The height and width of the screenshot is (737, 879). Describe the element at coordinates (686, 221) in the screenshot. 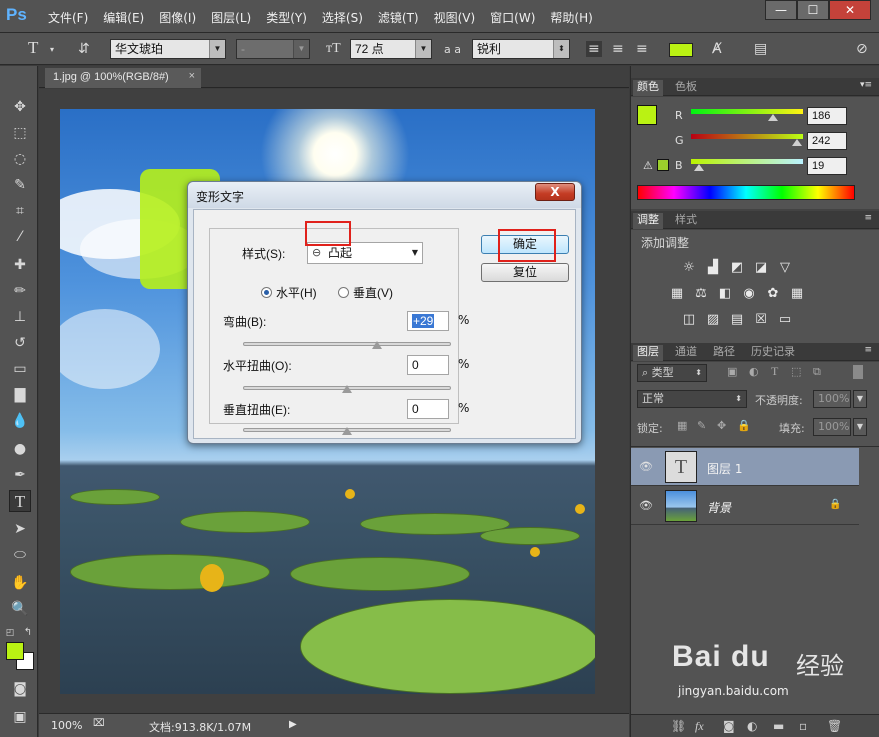

I see `tab-styles: 样式` at that location.